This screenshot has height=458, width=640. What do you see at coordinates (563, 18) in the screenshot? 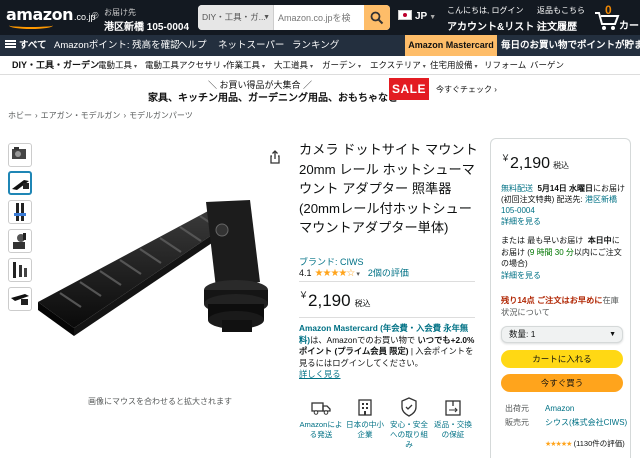
I see `returns-orders: 返品もこちら 注文履歴` at bounding box center [563, 18].